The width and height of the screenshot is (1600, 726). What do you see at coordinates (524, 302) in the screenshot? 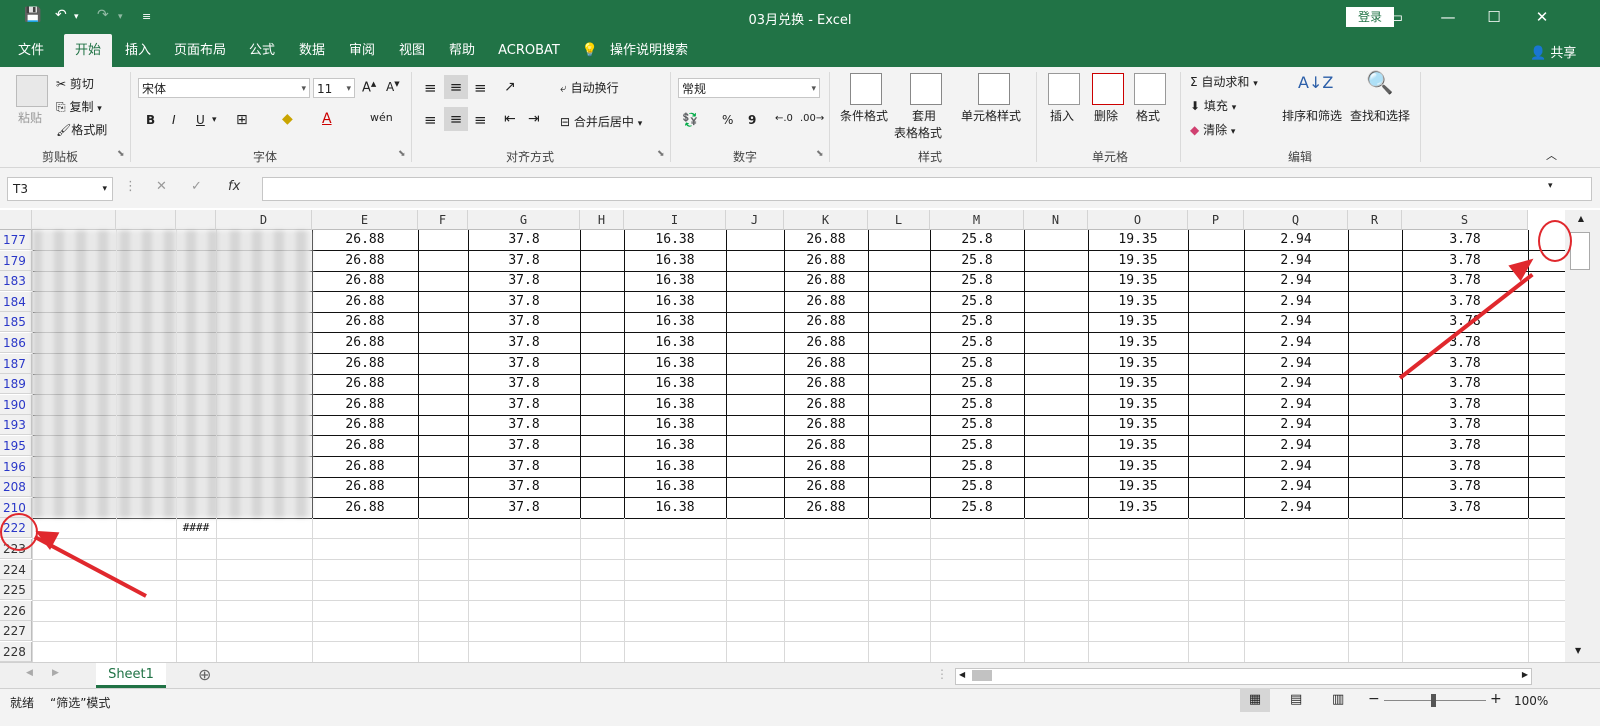
I see `cell-g184: 37.8` at bounding box center [524, 302].